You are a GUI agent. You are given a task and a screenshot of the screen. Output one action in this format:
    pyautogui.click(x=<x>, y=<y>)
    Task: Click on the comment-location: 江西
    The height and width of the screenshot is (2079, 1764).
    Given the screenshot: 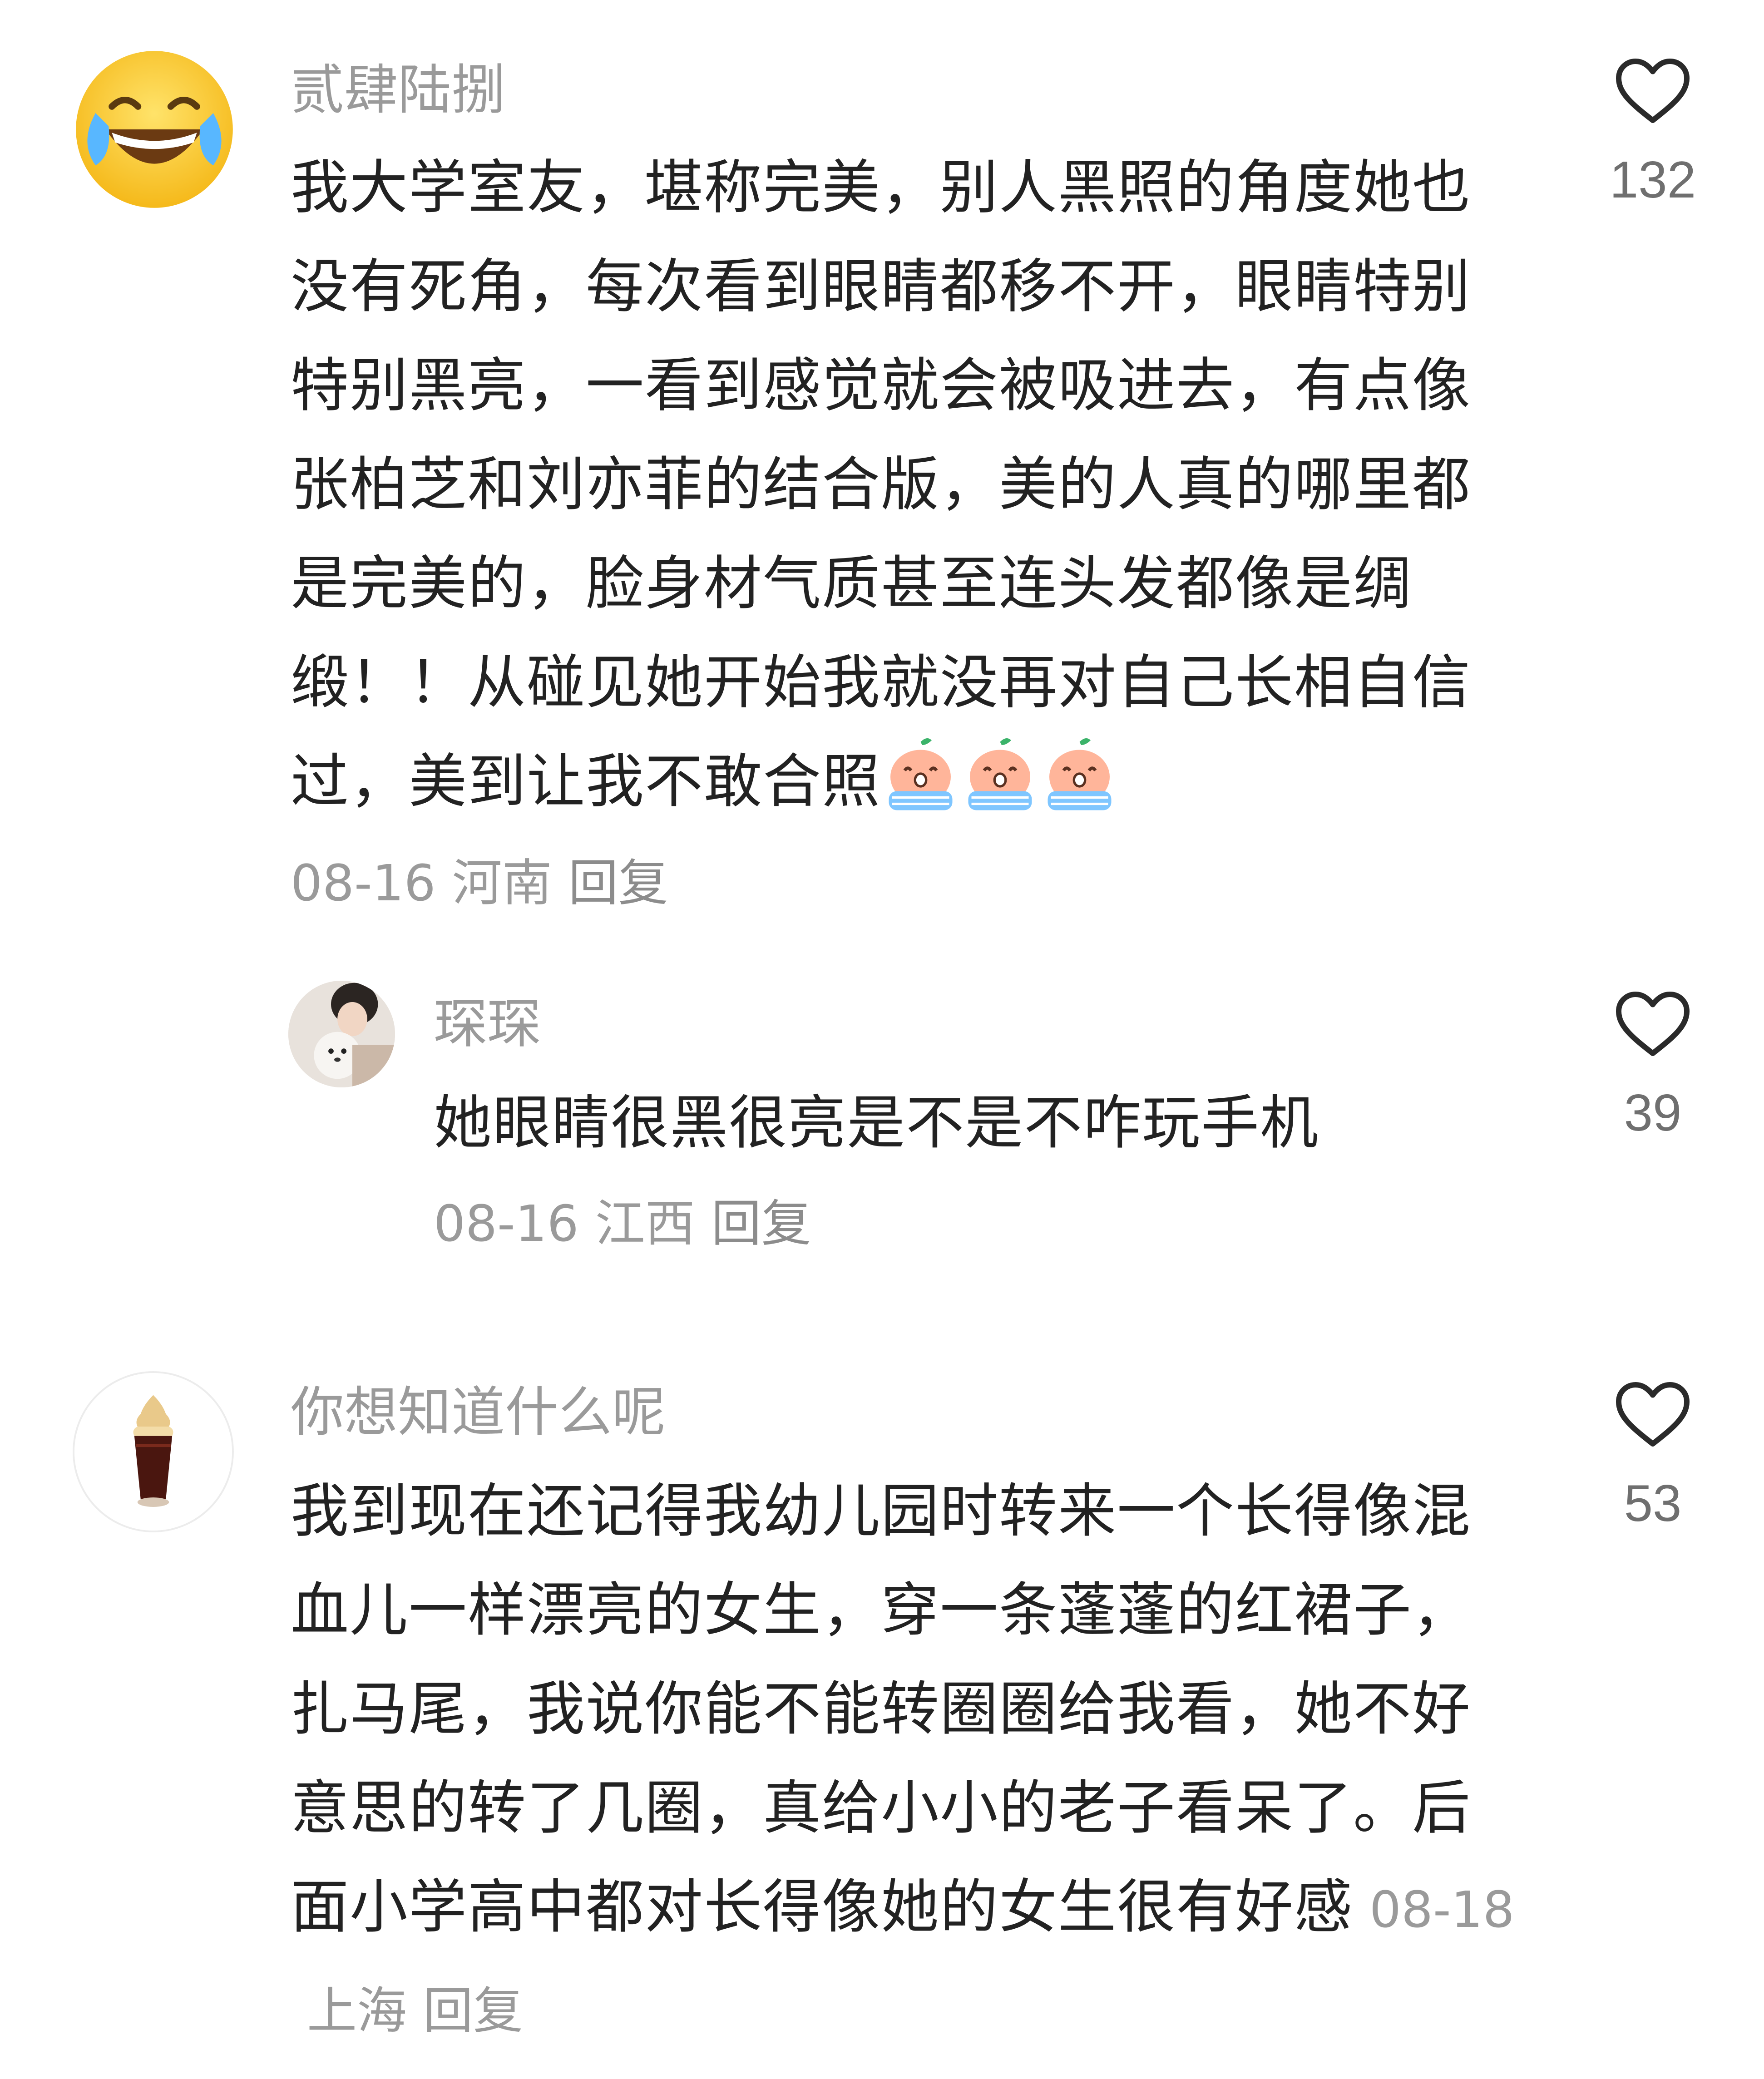 What is the action you would take?
    pyautogui.click(x=645, y=1224)
    